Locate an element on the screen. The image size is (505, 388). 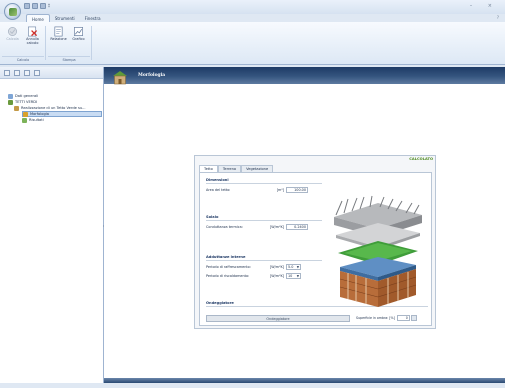
superficie-spinner is located at coordinates (413, 318).